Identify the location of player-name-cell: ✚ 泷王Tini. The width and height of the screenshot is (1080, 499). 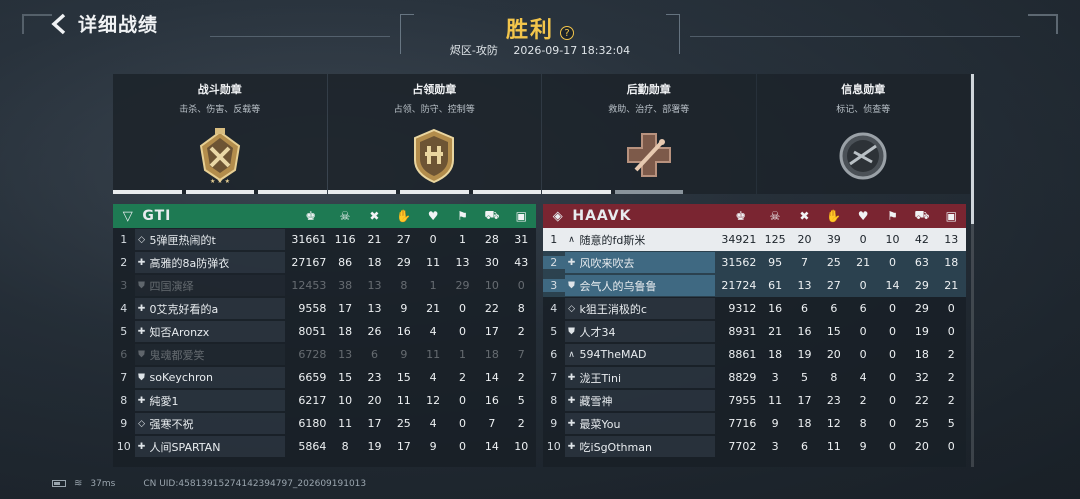
(643, 378).